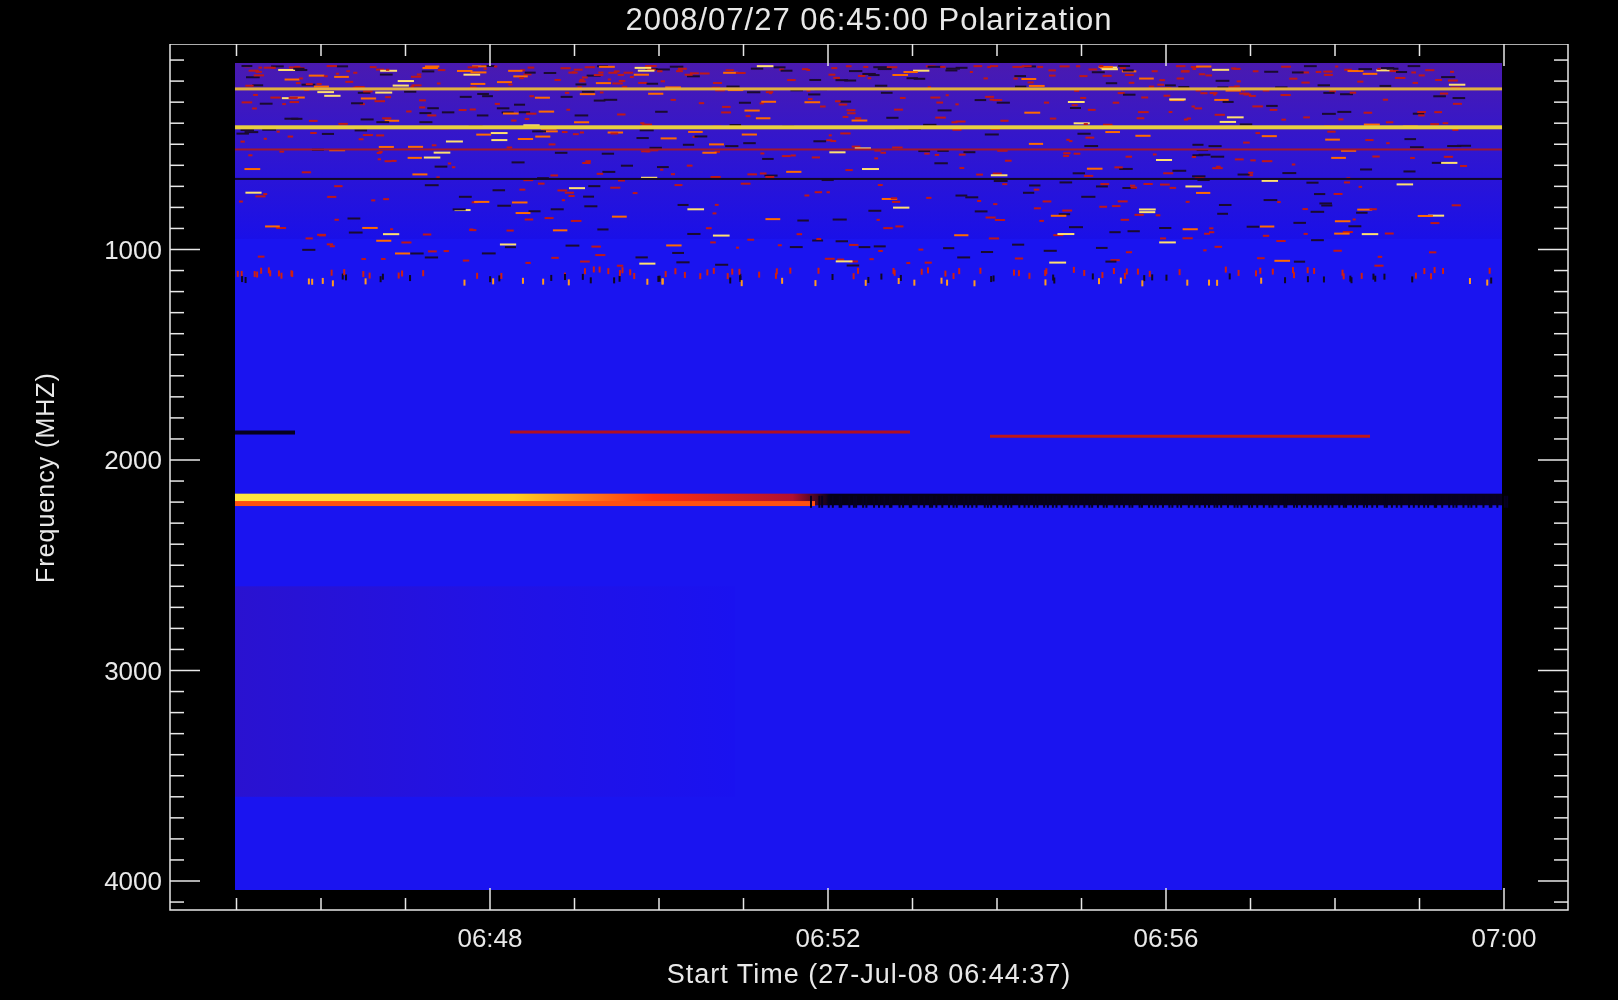 The height and width of the screenshot is (1000, 1618). What do you see at coordinates (828, 938) in the screenshot?
I see `tick-label: 06:52` at bounding box center [828, 938].